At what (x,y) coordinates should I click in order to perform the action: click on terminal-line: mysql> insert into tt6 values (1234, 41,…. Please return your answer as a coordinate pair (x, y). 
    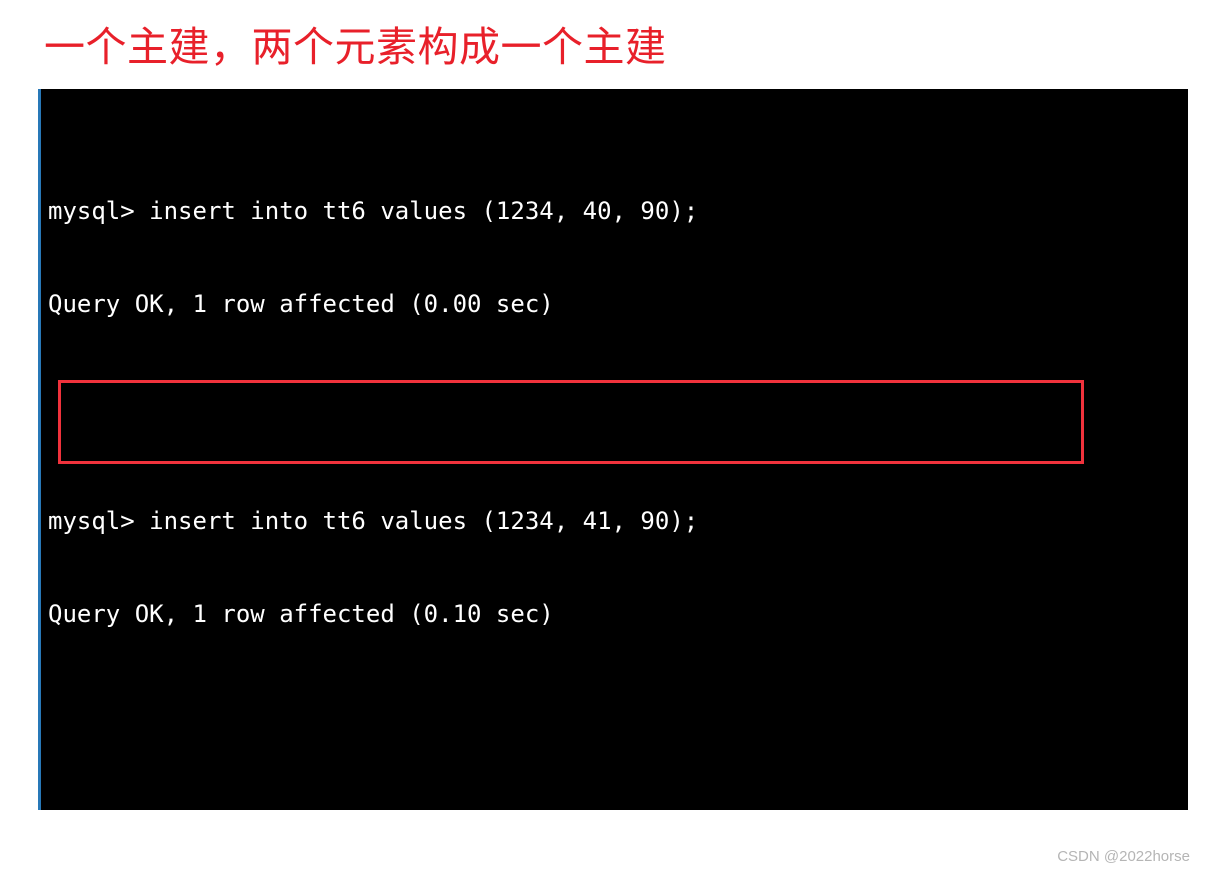
    Looking at the image, I should click on (373, 521).